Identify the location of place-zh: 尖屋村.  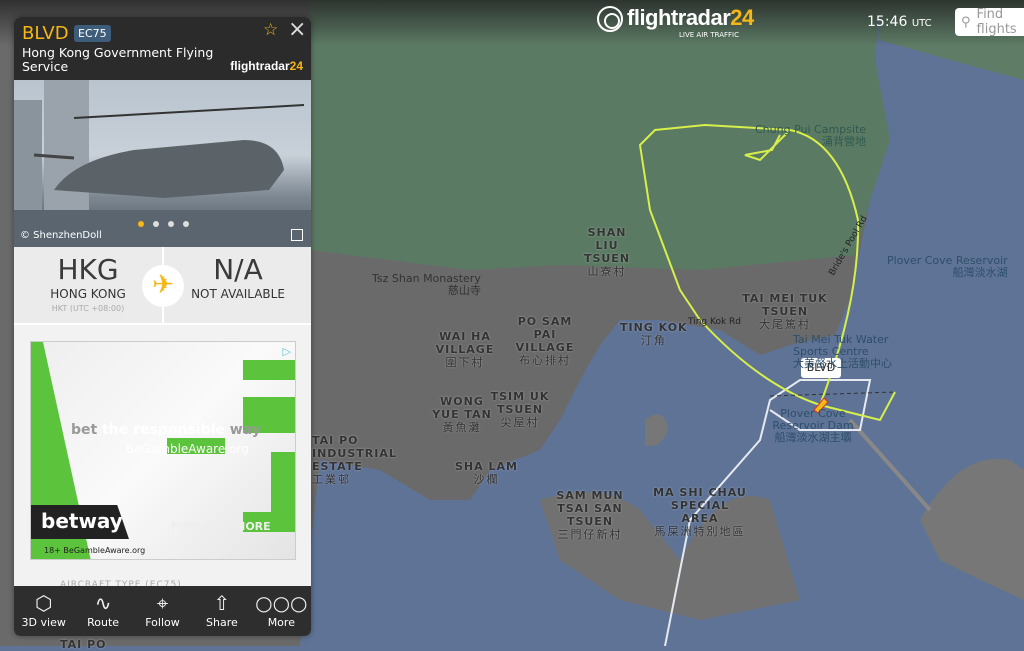
(520, 422).